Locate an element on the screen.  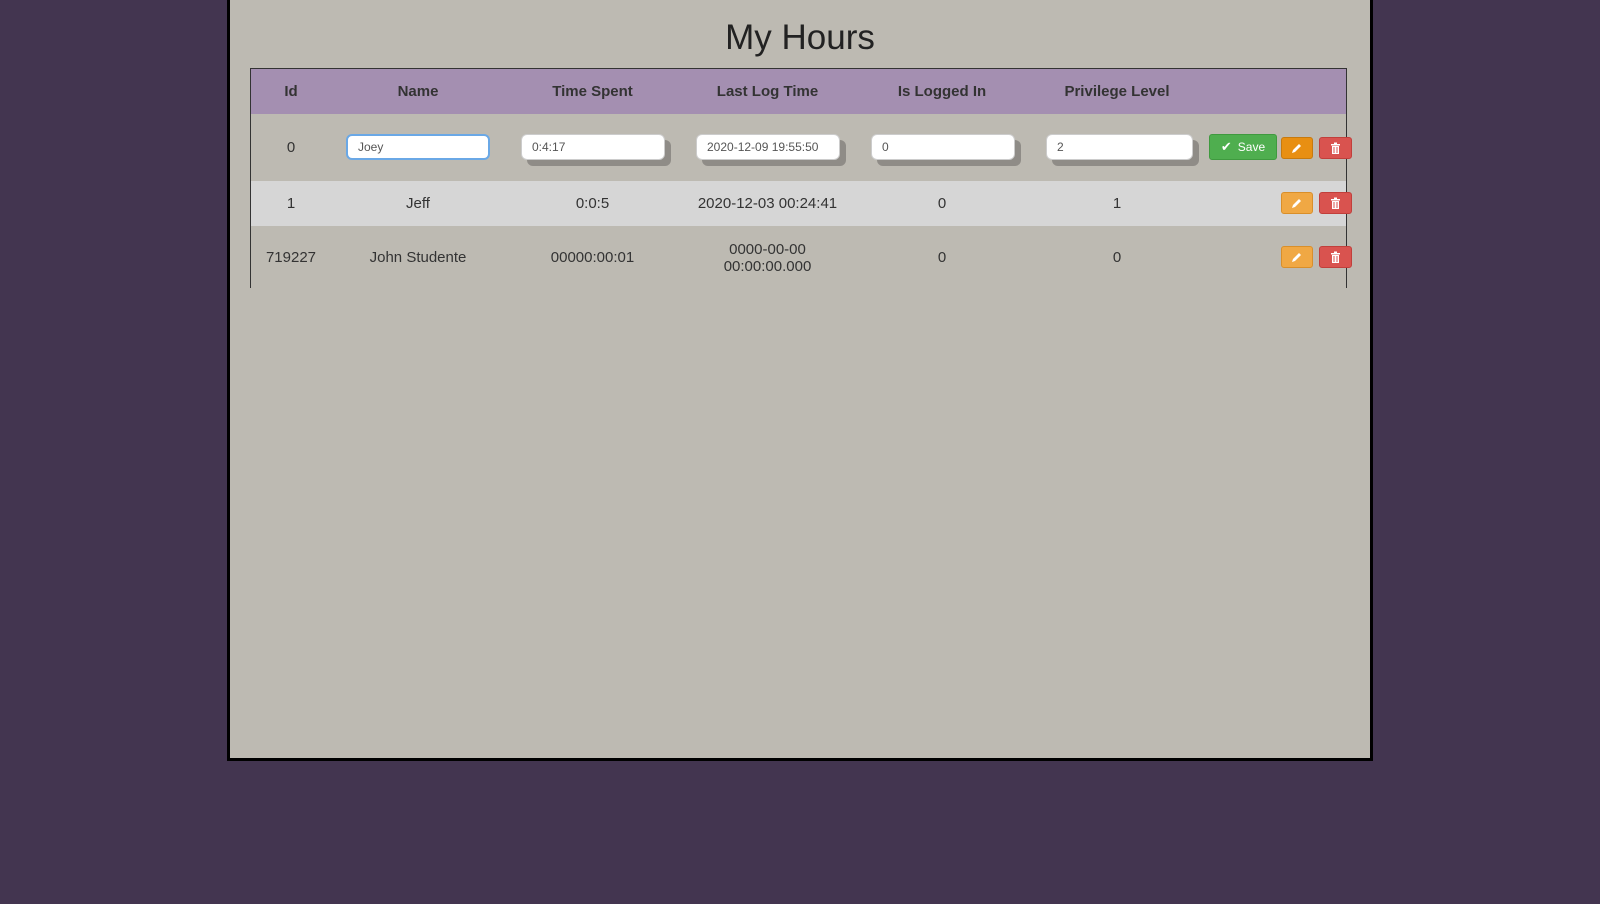
row-time-spent: 0:0:5 is located at coordinates (592, 203).